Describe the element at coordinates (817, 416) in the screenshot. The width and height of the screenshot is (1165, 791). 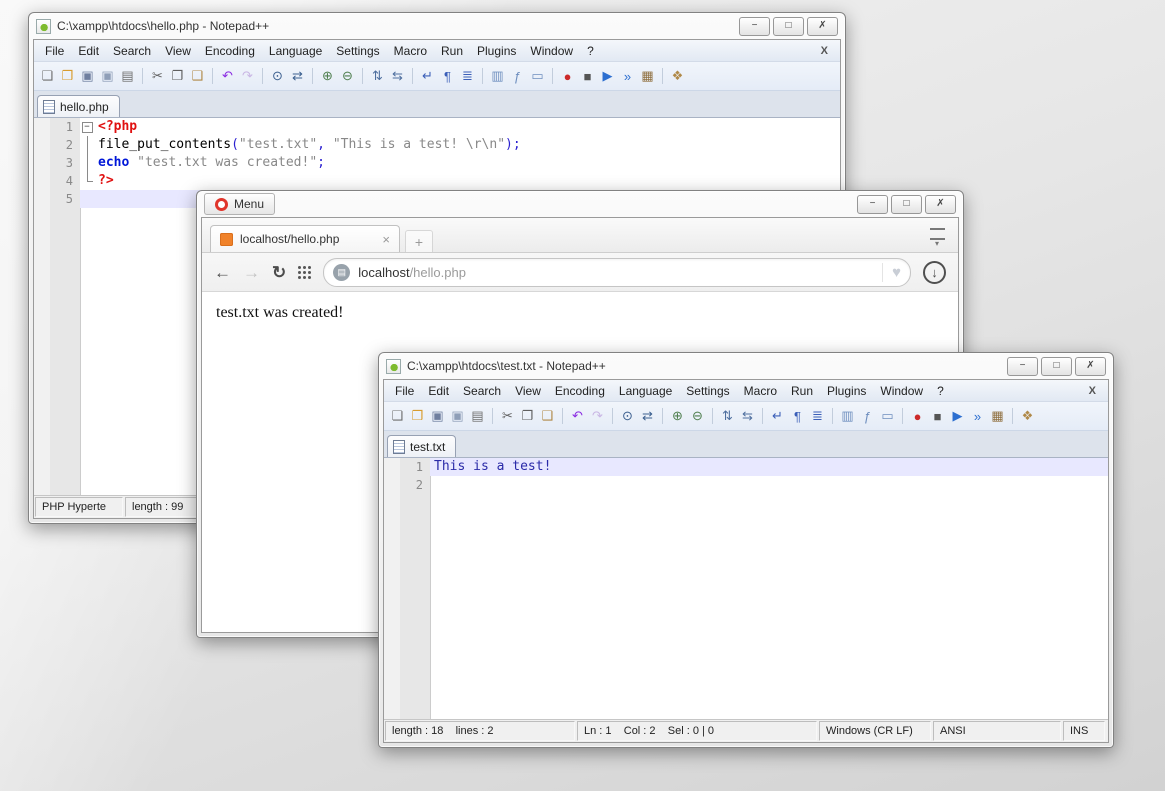
I see `indent-guide-icon: ≣` at that location.